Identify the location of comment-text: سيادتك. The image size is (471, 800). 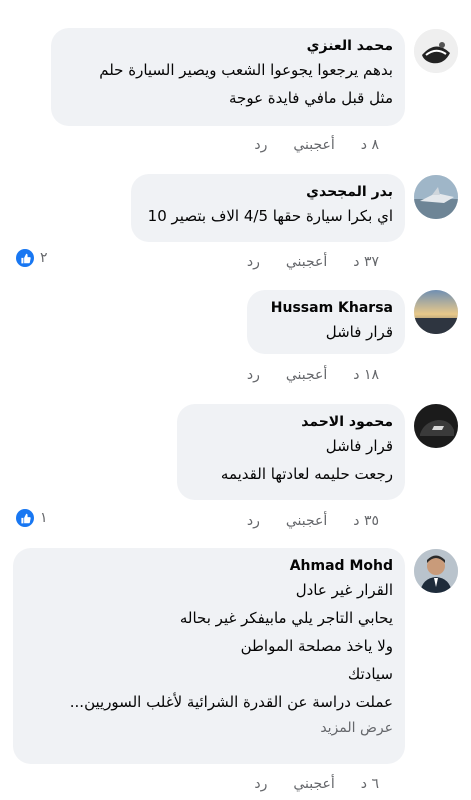
(370, 674).